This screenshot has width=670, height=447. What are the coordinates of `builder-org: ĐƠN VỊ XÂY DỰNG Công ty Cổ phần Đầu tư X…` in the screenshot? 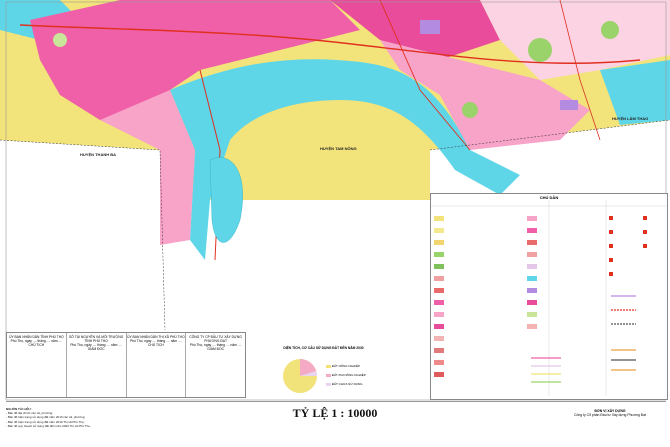 It's located at (610, 413).